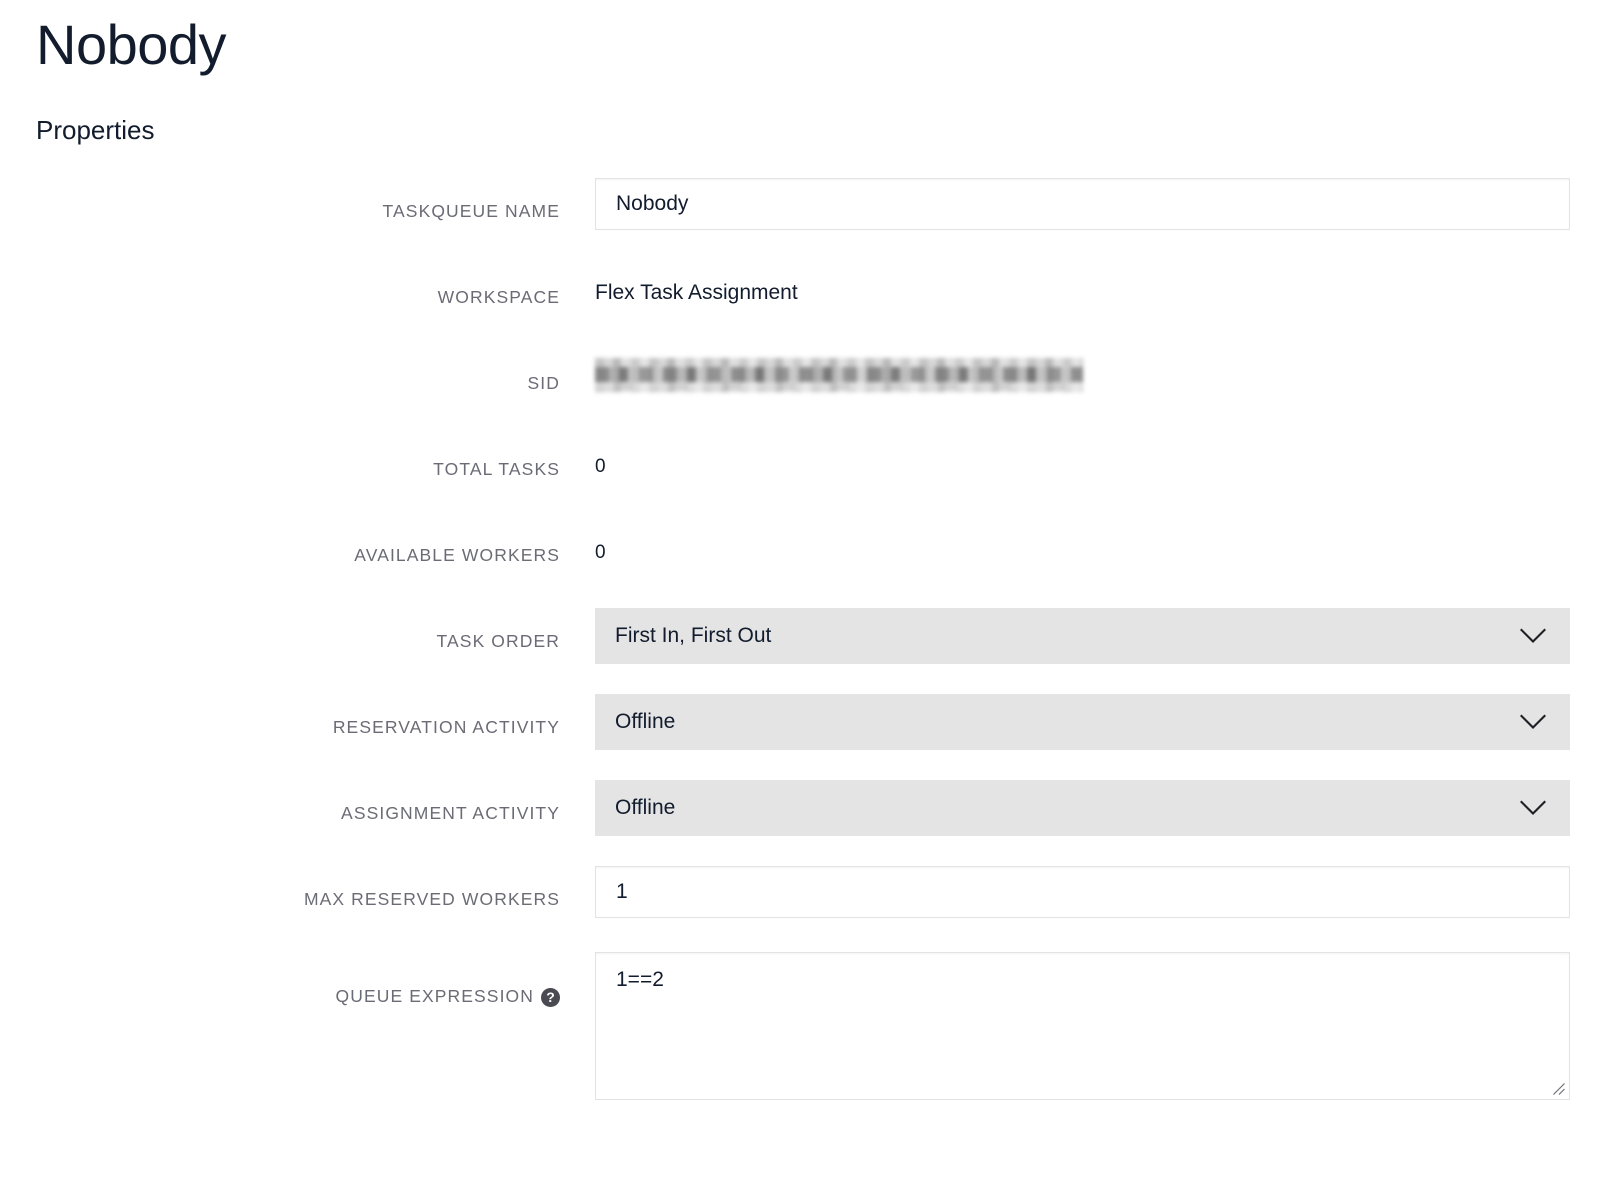 Image resolution: width=1608 pixels, height=1184 pixels. I want to click on label-assignment-activity: ASSIGNMENT ACTIVITY, so click(450, 813).